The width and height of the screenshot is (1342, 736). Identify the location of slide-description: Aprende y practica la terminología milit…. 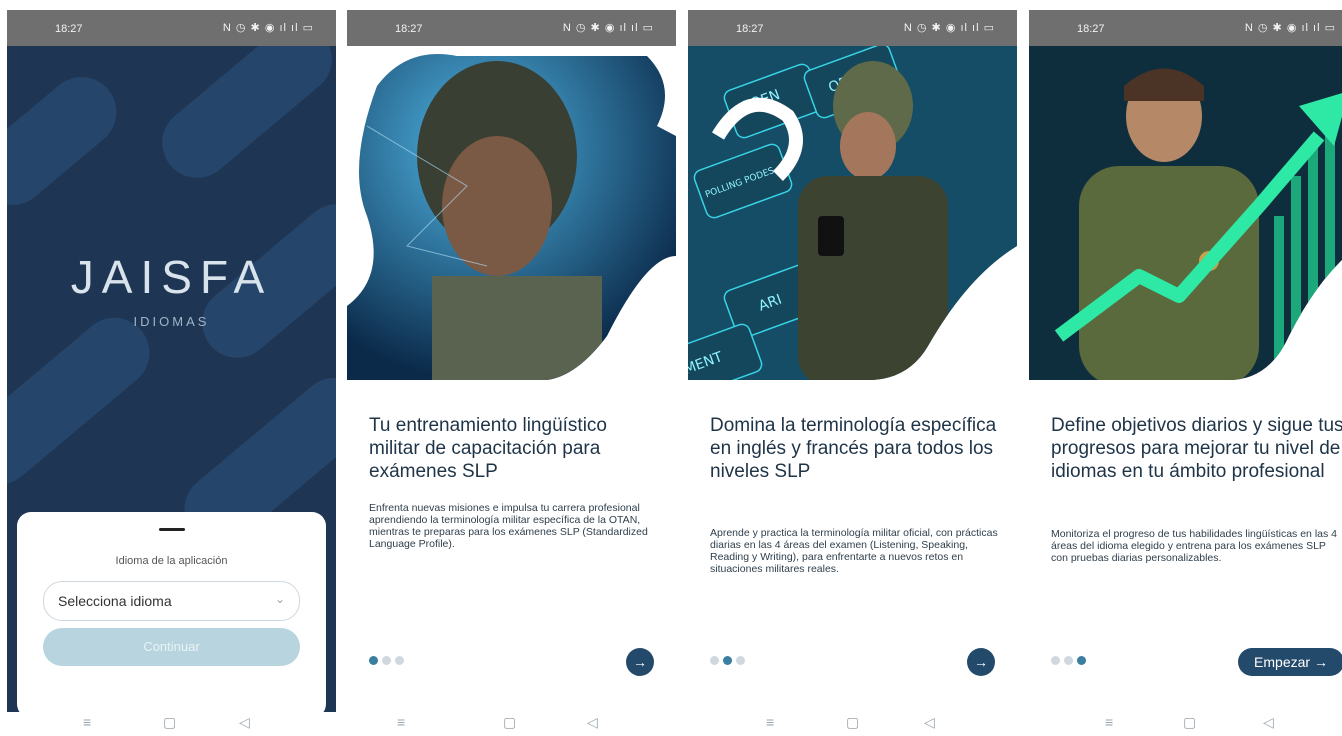
(854, 551).